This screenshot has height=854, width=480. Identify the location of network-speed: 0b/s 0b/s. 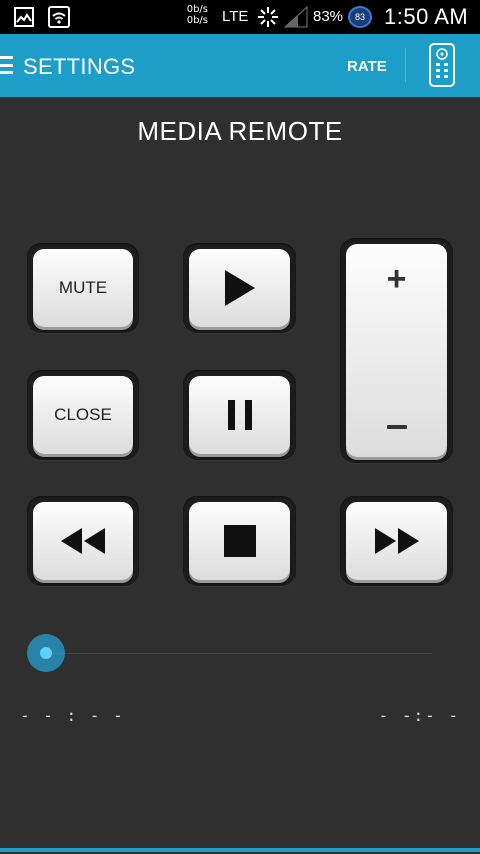
(193, 15).